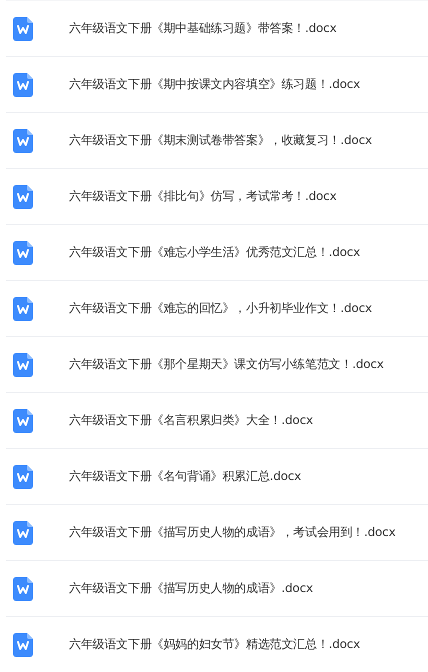  What do you see at coordinates (220, 308) in the screenshot?
I see `file-name-link: 六年级语文下册《难忘的回忆》，小升初毕业作文！.docx` at bounding box center [220, 308].